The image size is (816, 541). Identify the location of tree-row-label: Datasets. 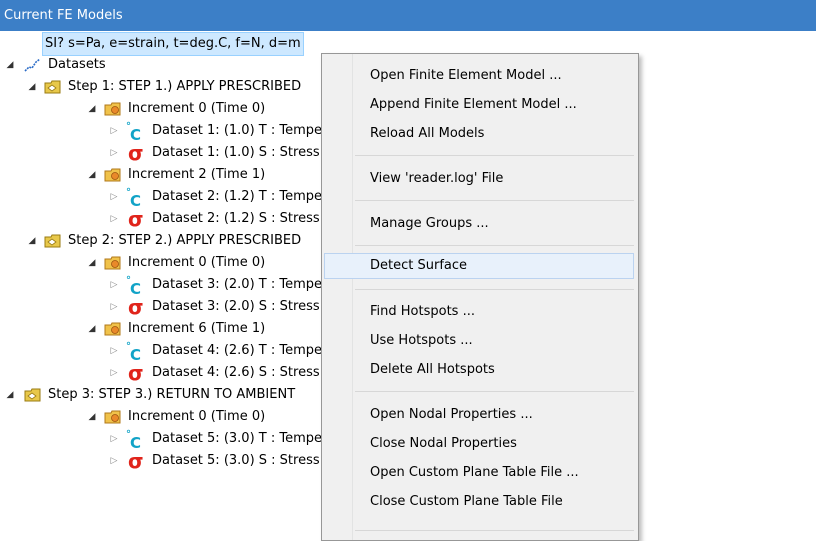
(77, 64).